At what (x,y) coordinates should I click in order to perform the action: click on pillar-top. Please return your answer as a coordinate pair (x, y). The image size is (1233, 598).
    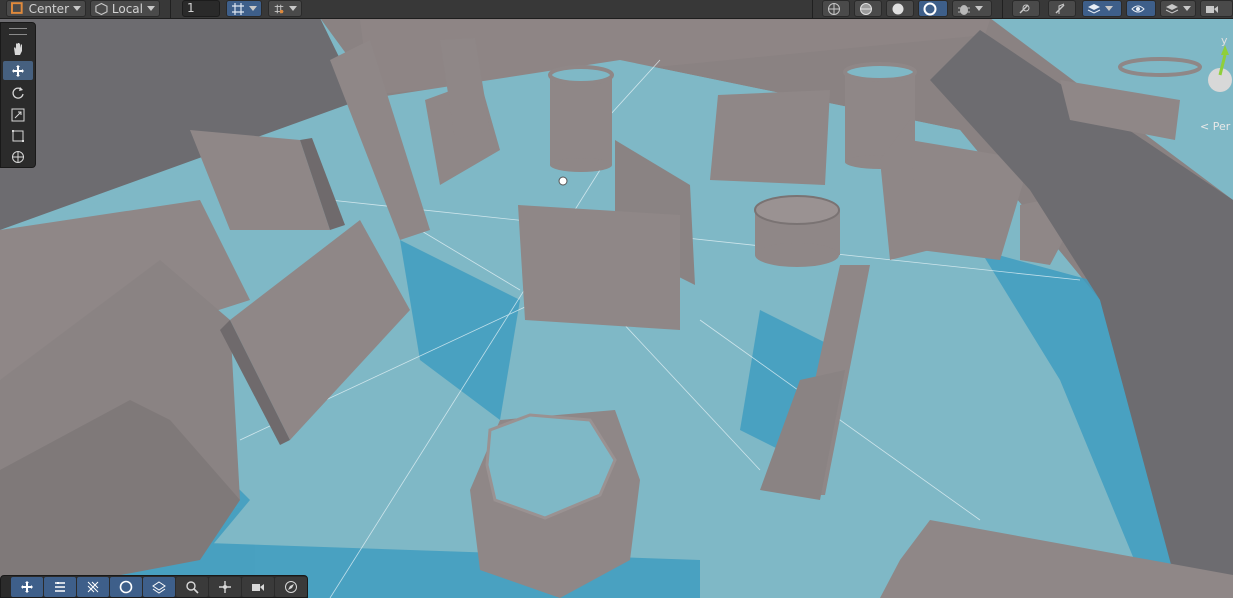
    Looking at the image, I should click on (581, 118).